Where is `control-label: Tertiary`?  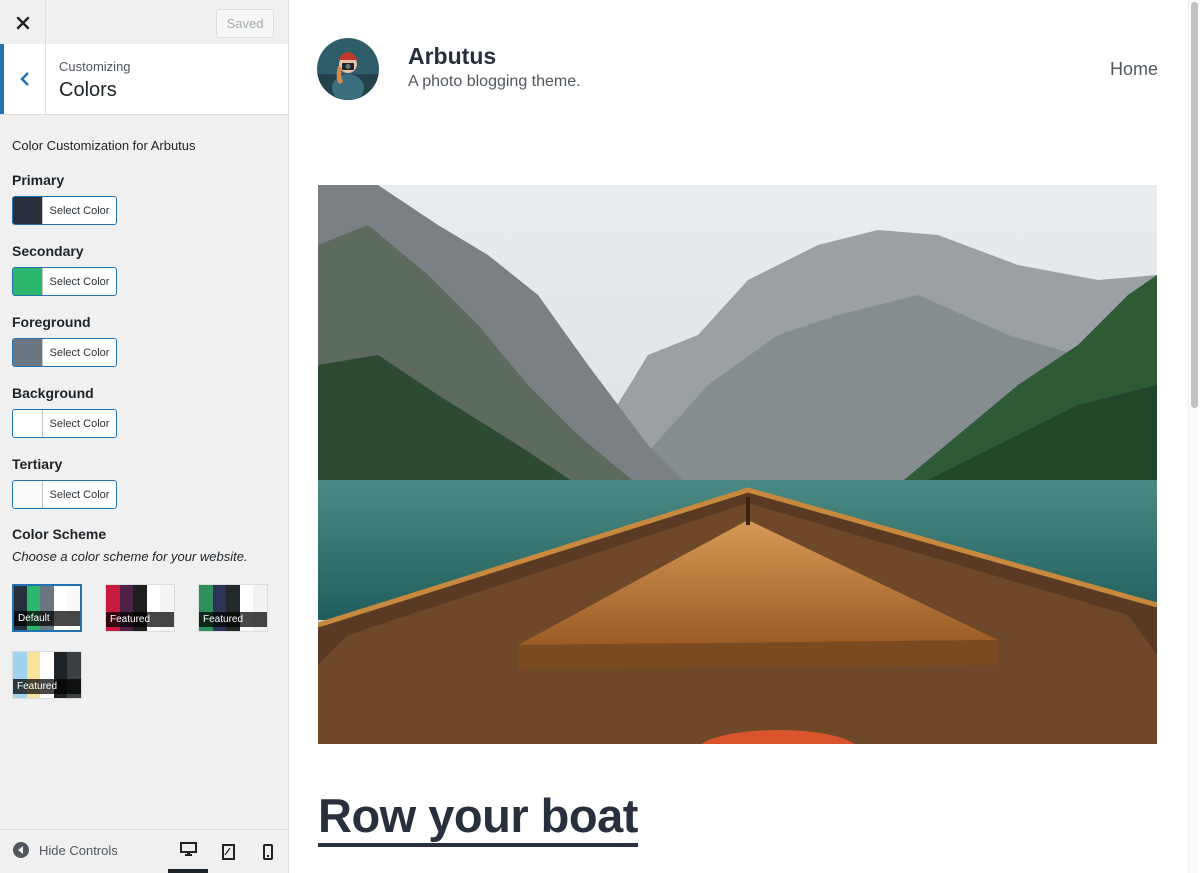
control-label: Tertiary is located at coordinates (37, 464).